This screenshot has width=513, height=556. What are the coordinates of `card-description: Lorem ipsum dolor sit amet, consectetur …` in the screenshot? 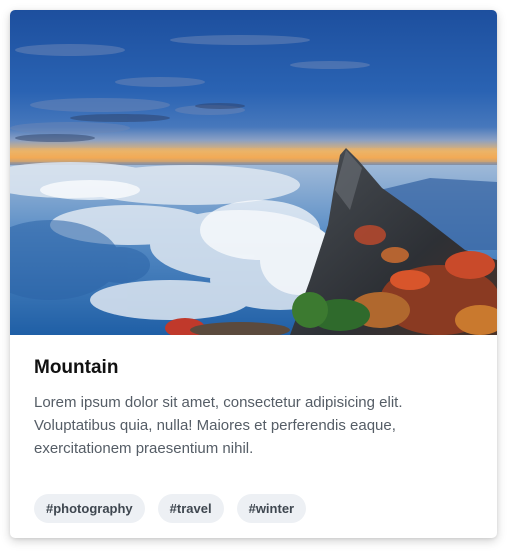 It's located at (218, 425).